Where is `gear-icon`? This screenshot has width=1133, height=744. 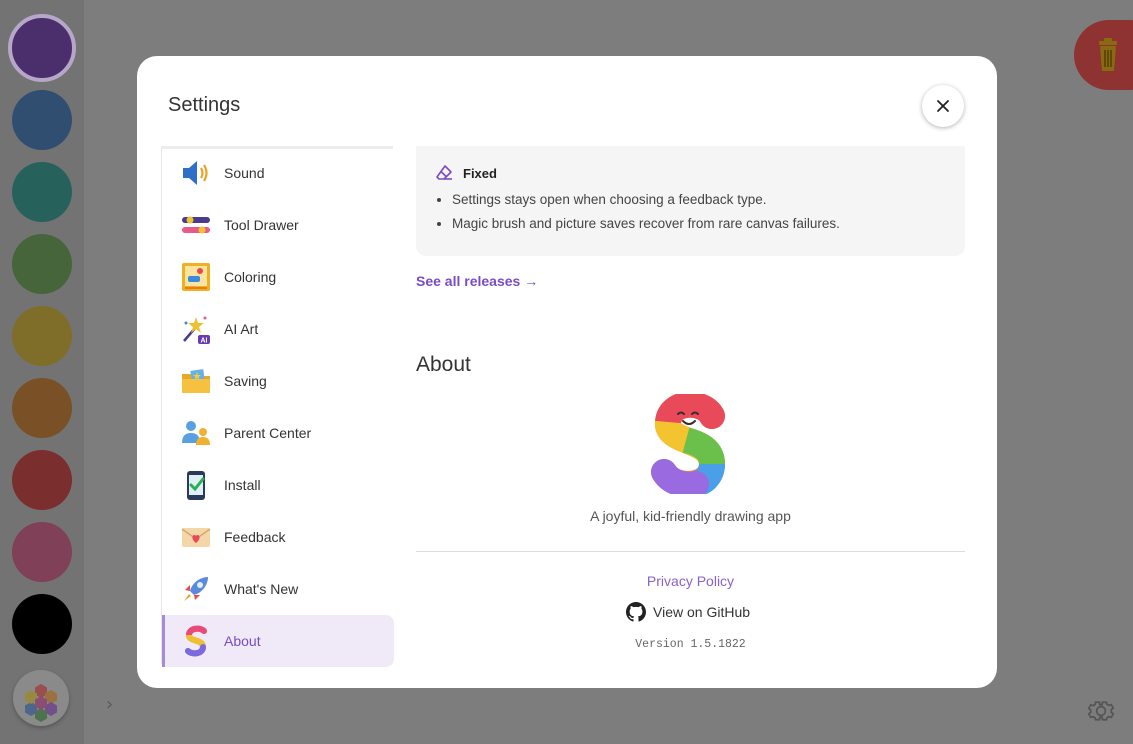 gear-icon is located at coordinates (1101, 711).